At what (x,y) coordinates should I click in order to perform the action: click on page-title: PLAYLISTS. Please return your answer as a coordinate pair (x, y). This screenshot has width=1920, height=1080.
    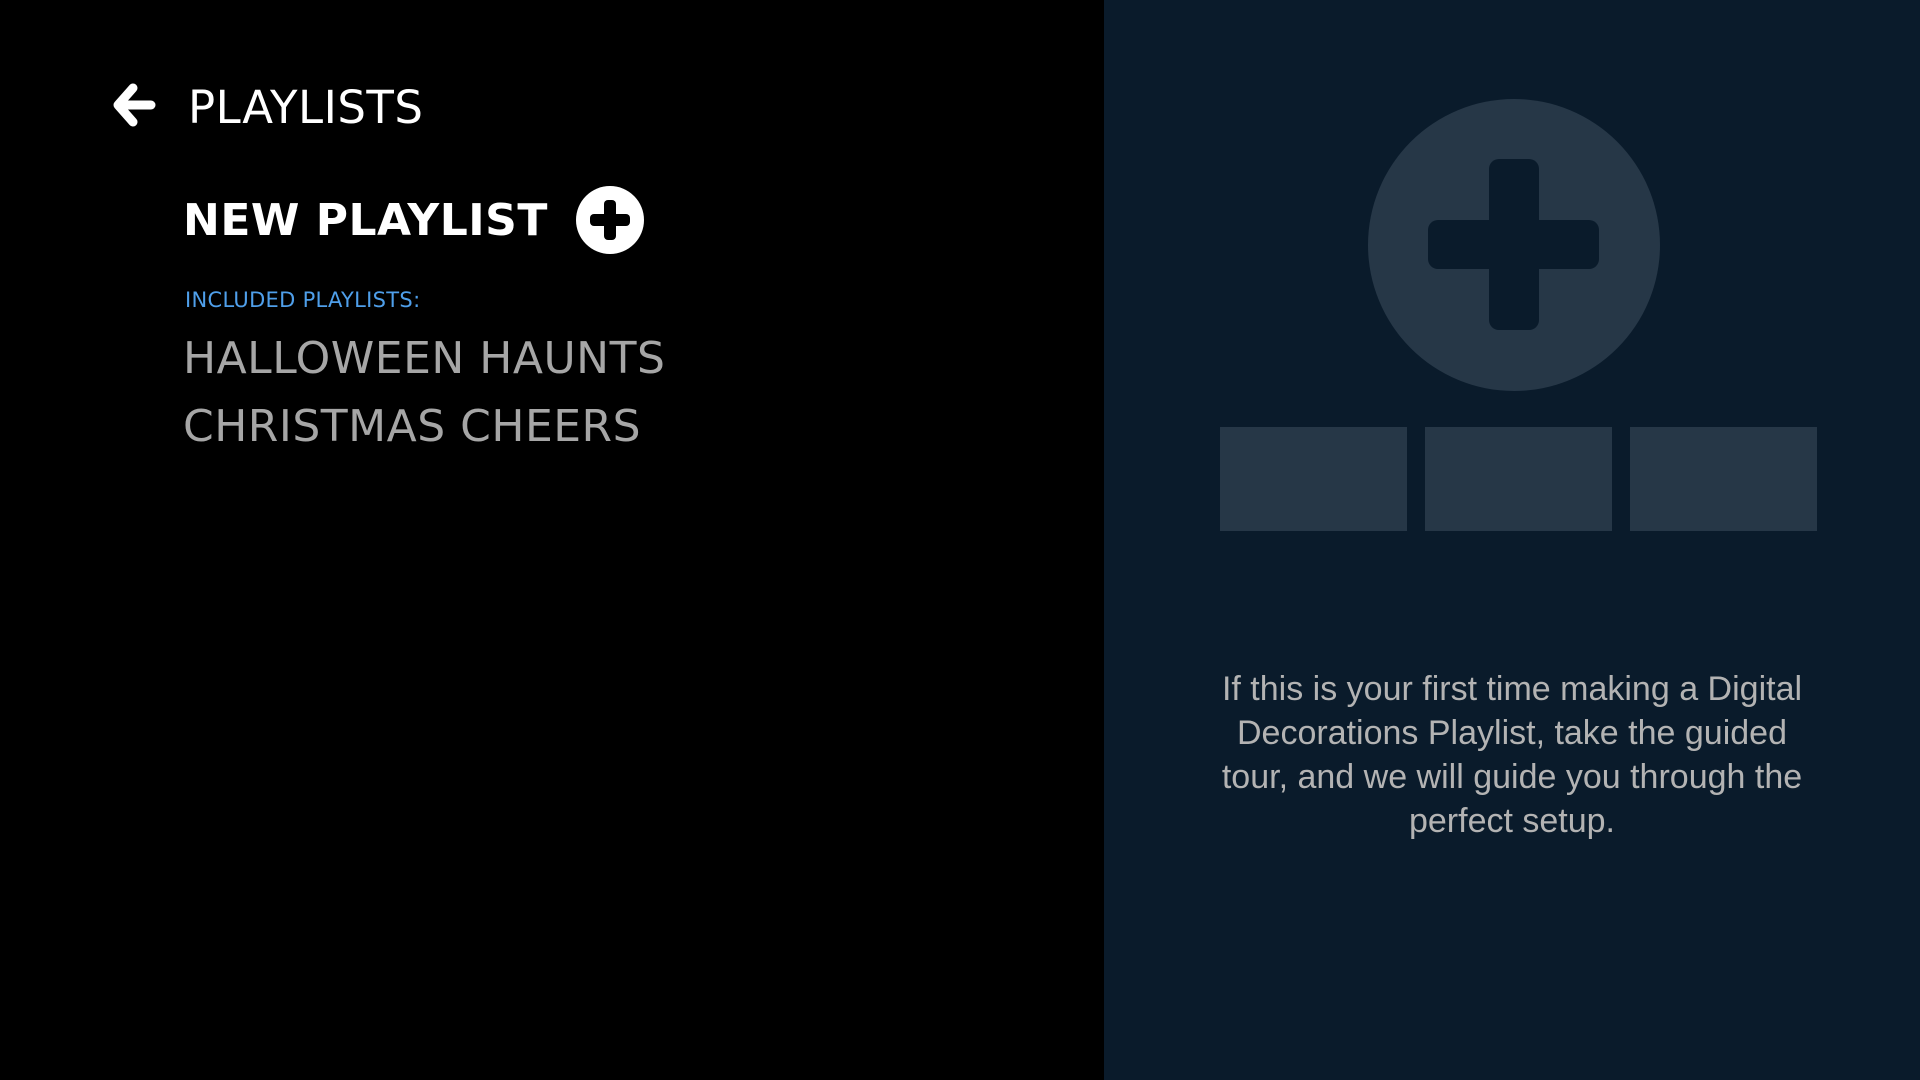
    Looking at the image, I should click on (306, 107).